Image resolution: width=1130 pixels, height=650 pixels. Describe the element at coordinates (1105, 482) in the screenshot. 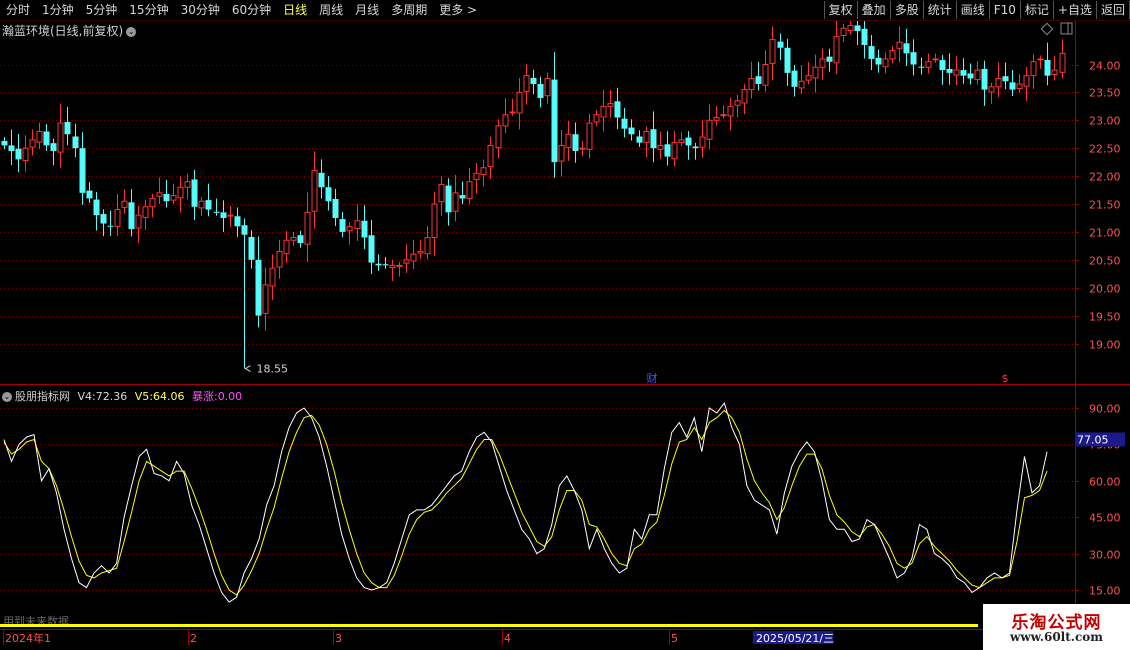

I see `indicator-axis-label: 60.00` at that location.